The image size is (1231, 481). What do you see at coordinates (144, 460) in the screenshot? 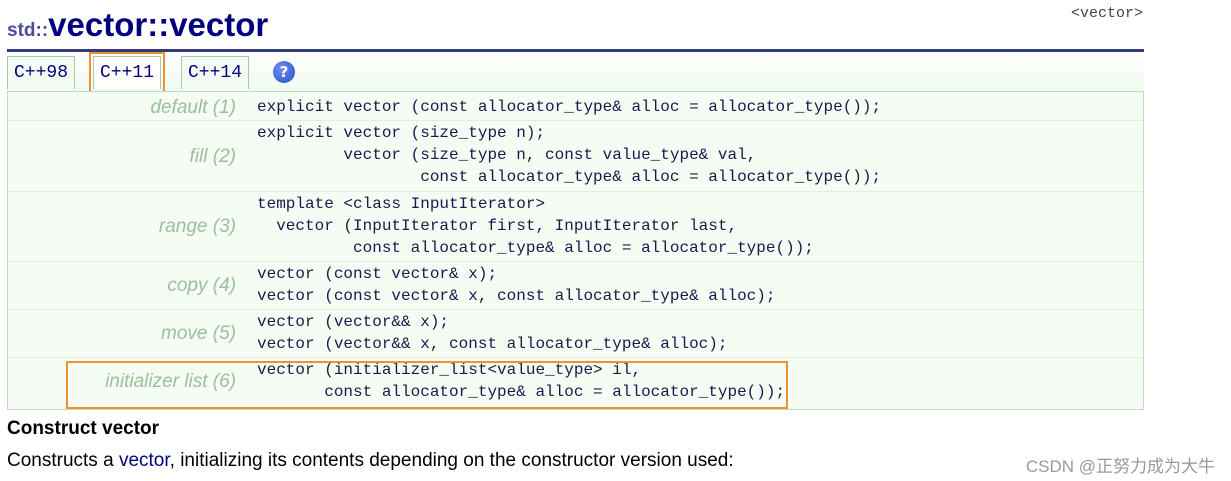
I see `vector-link: vector` at bounding box center [144, 460].